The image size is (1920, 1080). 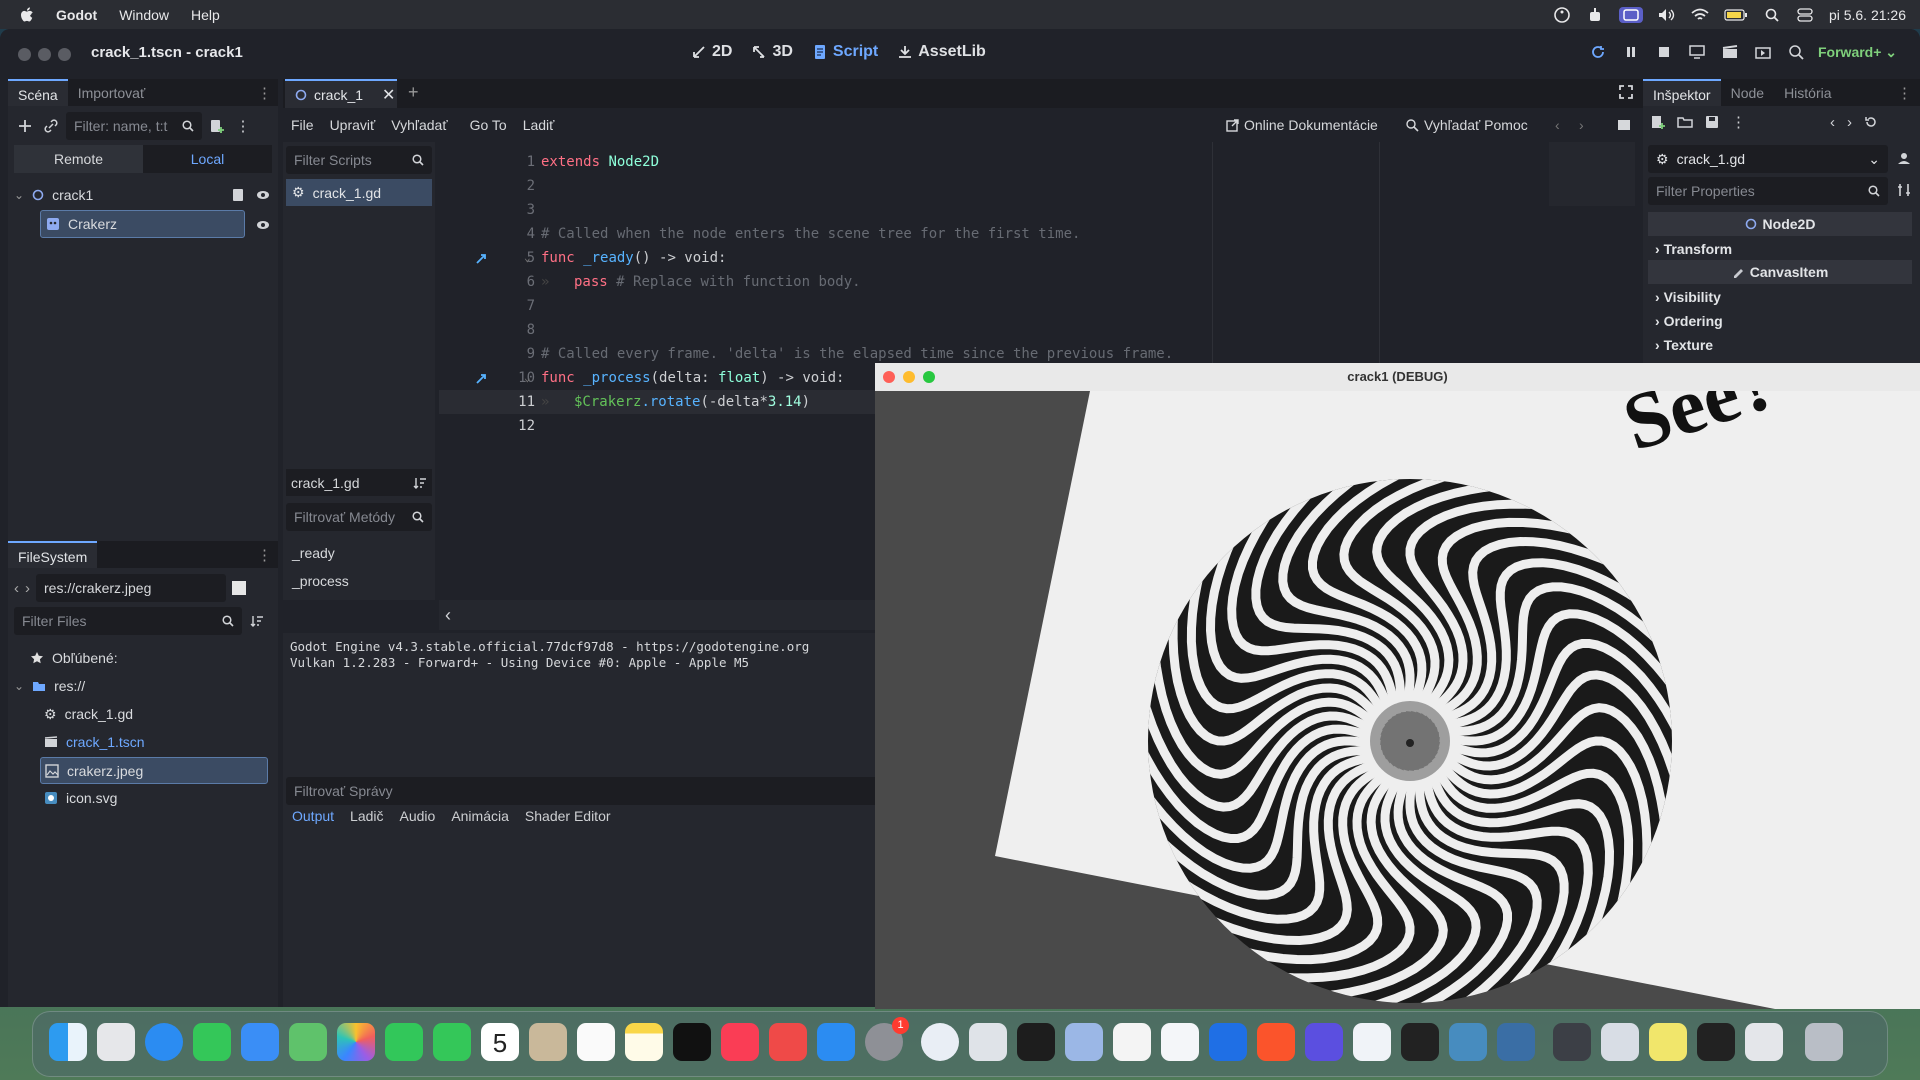 I want to click on history-forward-icon: ›, so click(x=1581, y=125).